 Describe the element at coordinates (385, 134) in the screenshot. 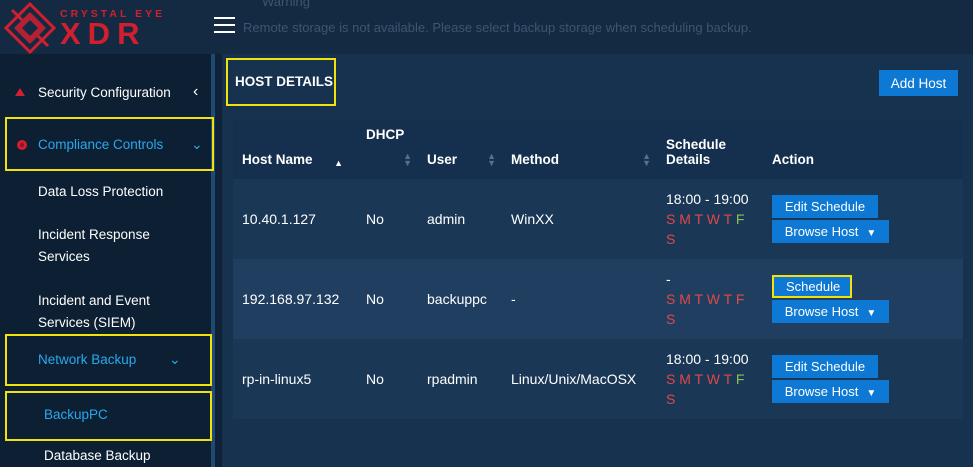

I see `column-header-label: DHCP` at that location.